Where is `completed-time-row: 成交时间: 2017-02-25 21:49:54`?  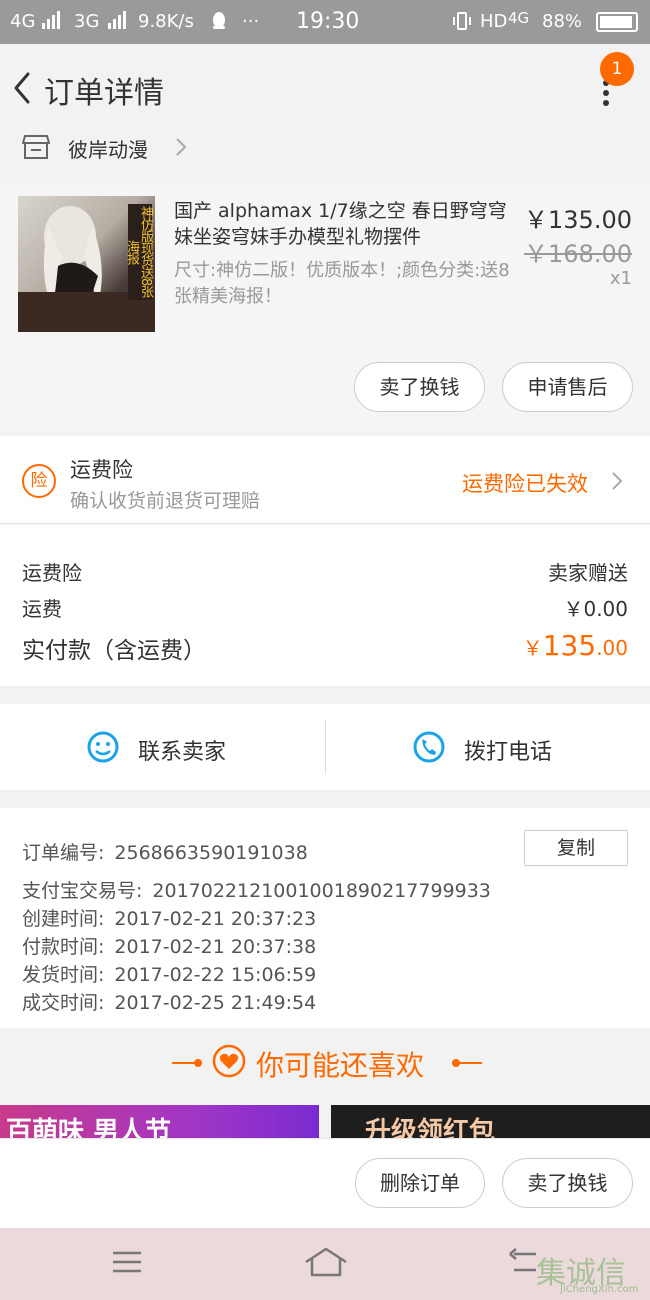 completed-time-row: 成交时间: 2017-02-25 21:49:54 is located at coordinates (169, 1001).